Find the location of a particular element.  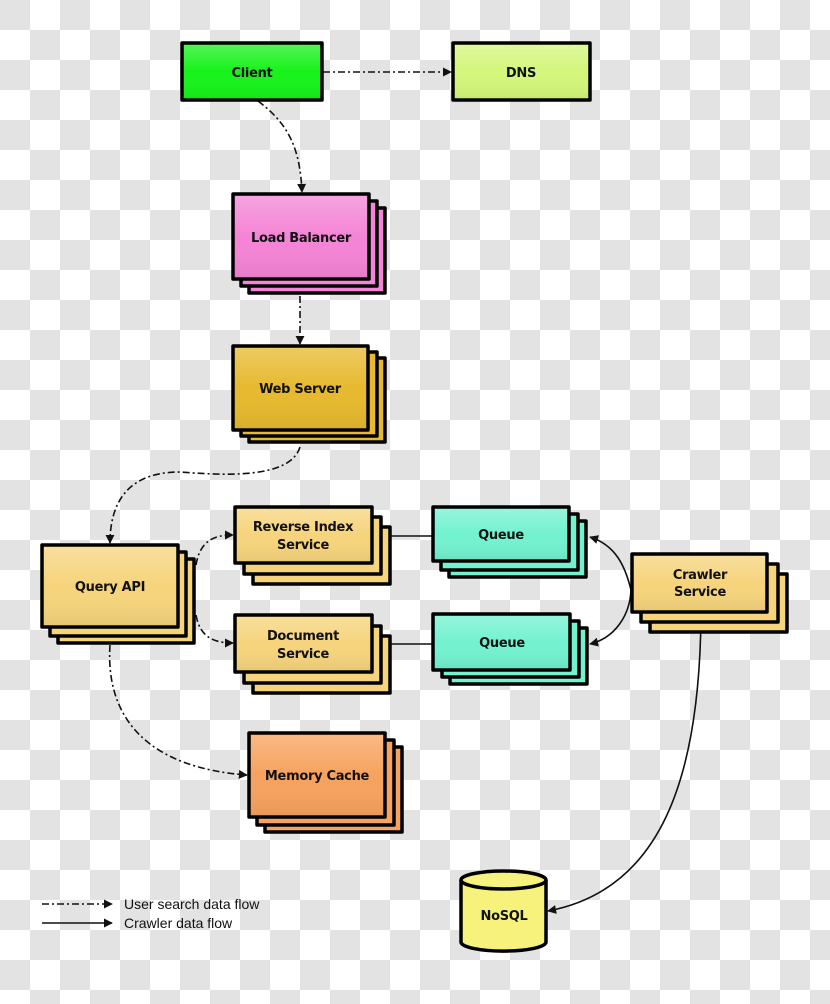

web-server-node: Web Server is located at coordinates (309, 394).